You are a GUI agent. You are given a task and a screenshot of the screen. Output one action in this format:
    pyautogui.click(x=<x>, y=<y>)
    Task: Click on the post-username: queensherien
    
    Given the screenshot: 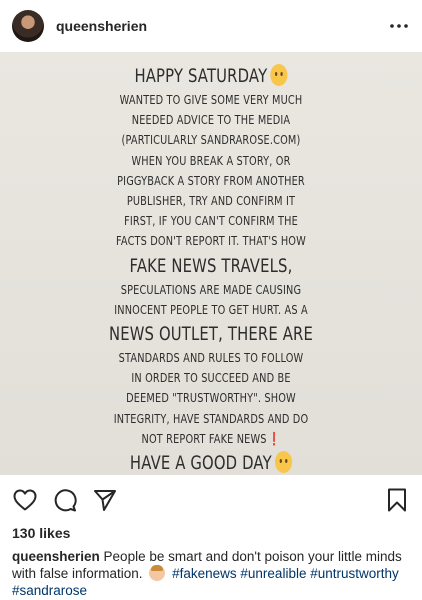 What is the action you would take?
    pyautogui.click(x=101, y=26)
    